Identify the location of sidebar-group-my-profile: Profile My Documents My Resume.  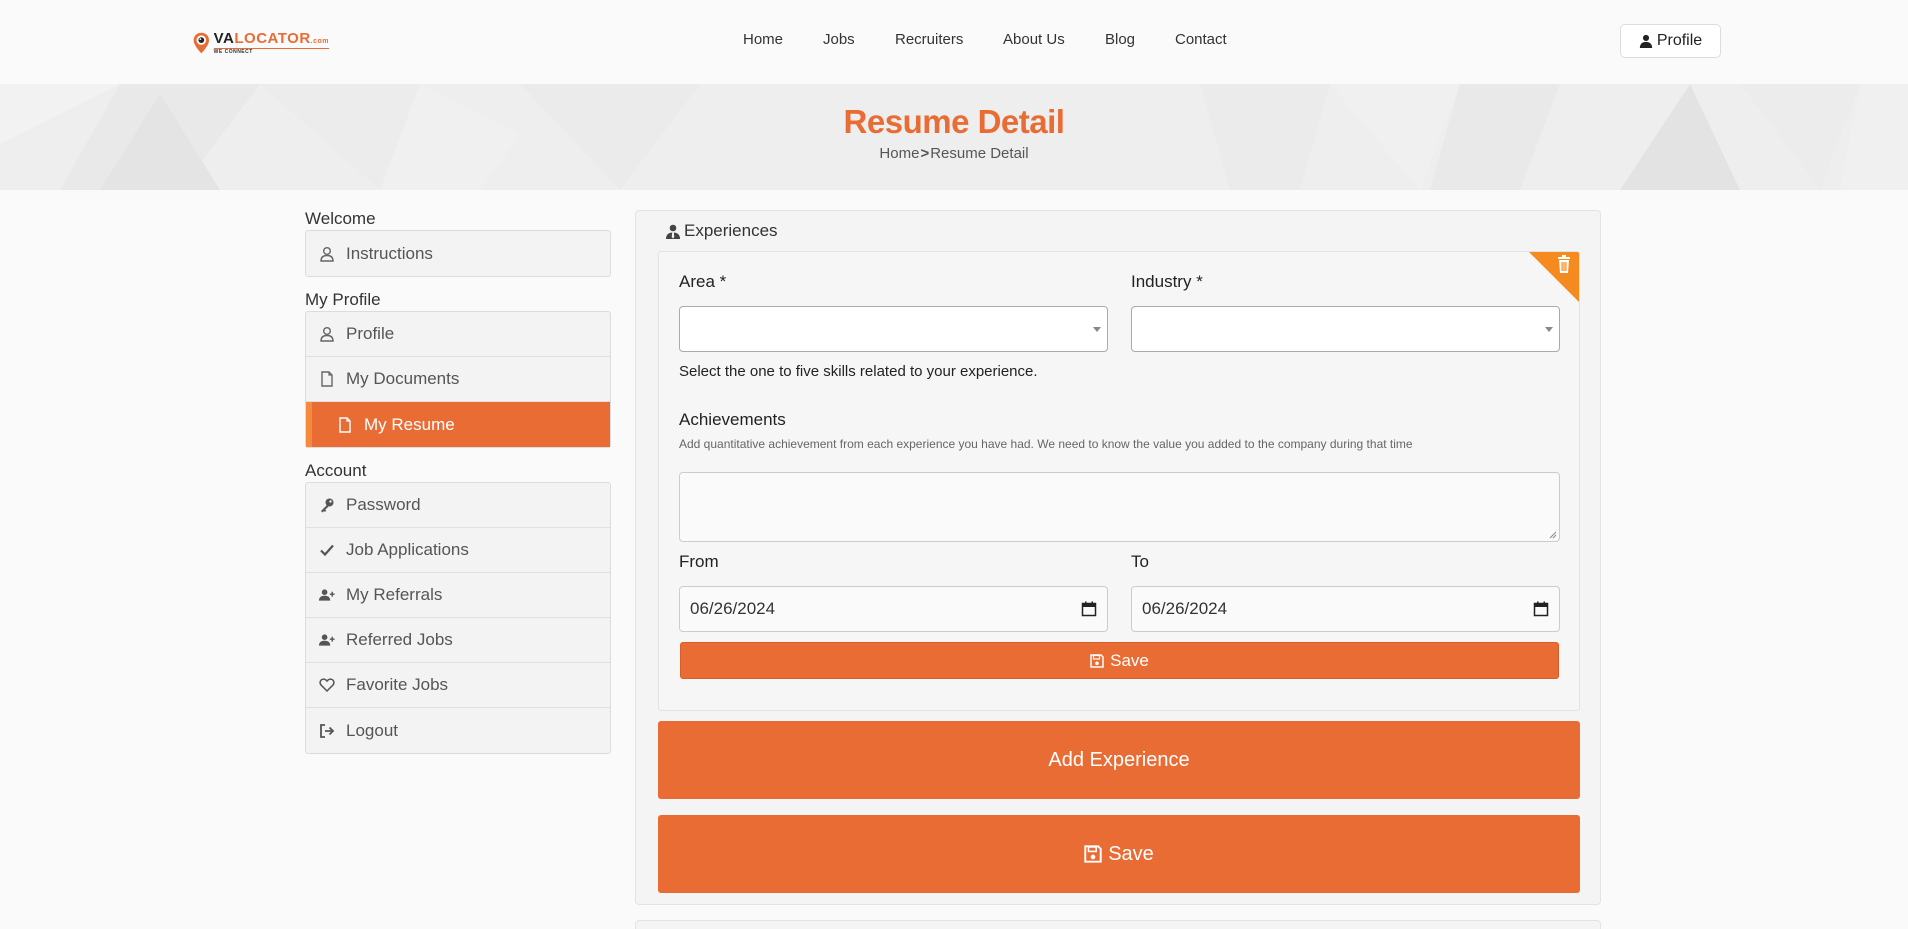
(458, 379).